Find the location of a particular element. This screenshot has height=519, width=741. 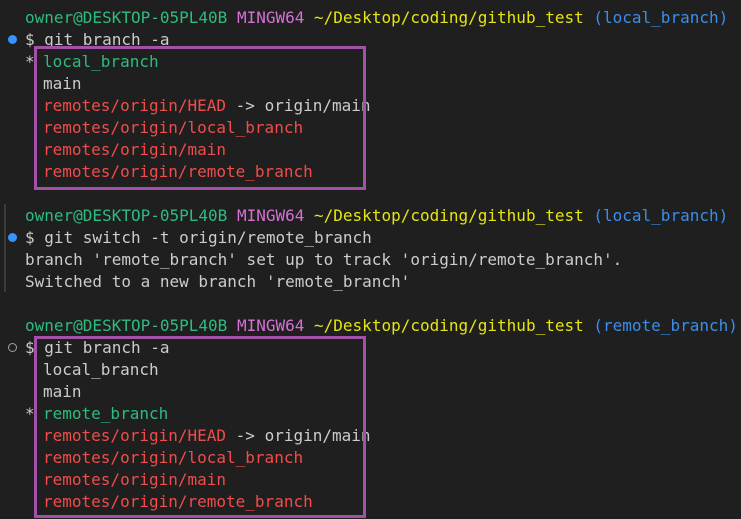

prompt-branch: (remote_branch) is located at coordinates (665, 325).